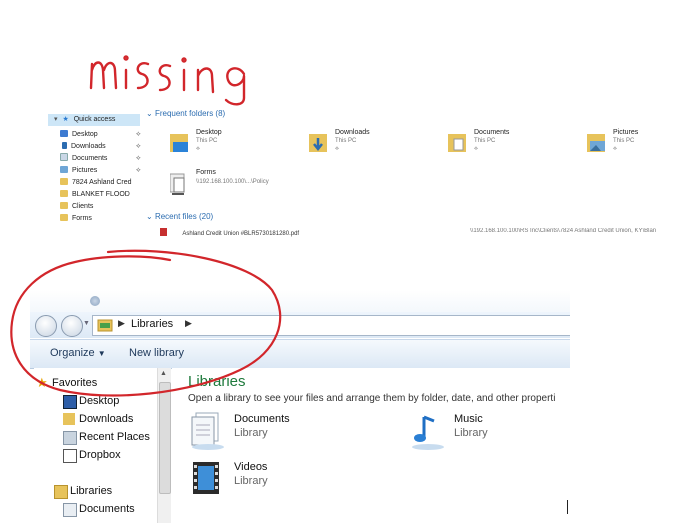 The width and height of the screenshot is (698, 523). Describe the element at coordinates (83, 491) in the screenshot. I see `nav-libraries: Libraries` at that location.